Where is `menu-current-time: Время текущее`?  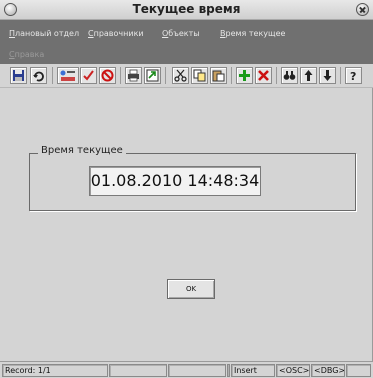 menu-current-time: Время текущее is located at coordinates (252, 33).